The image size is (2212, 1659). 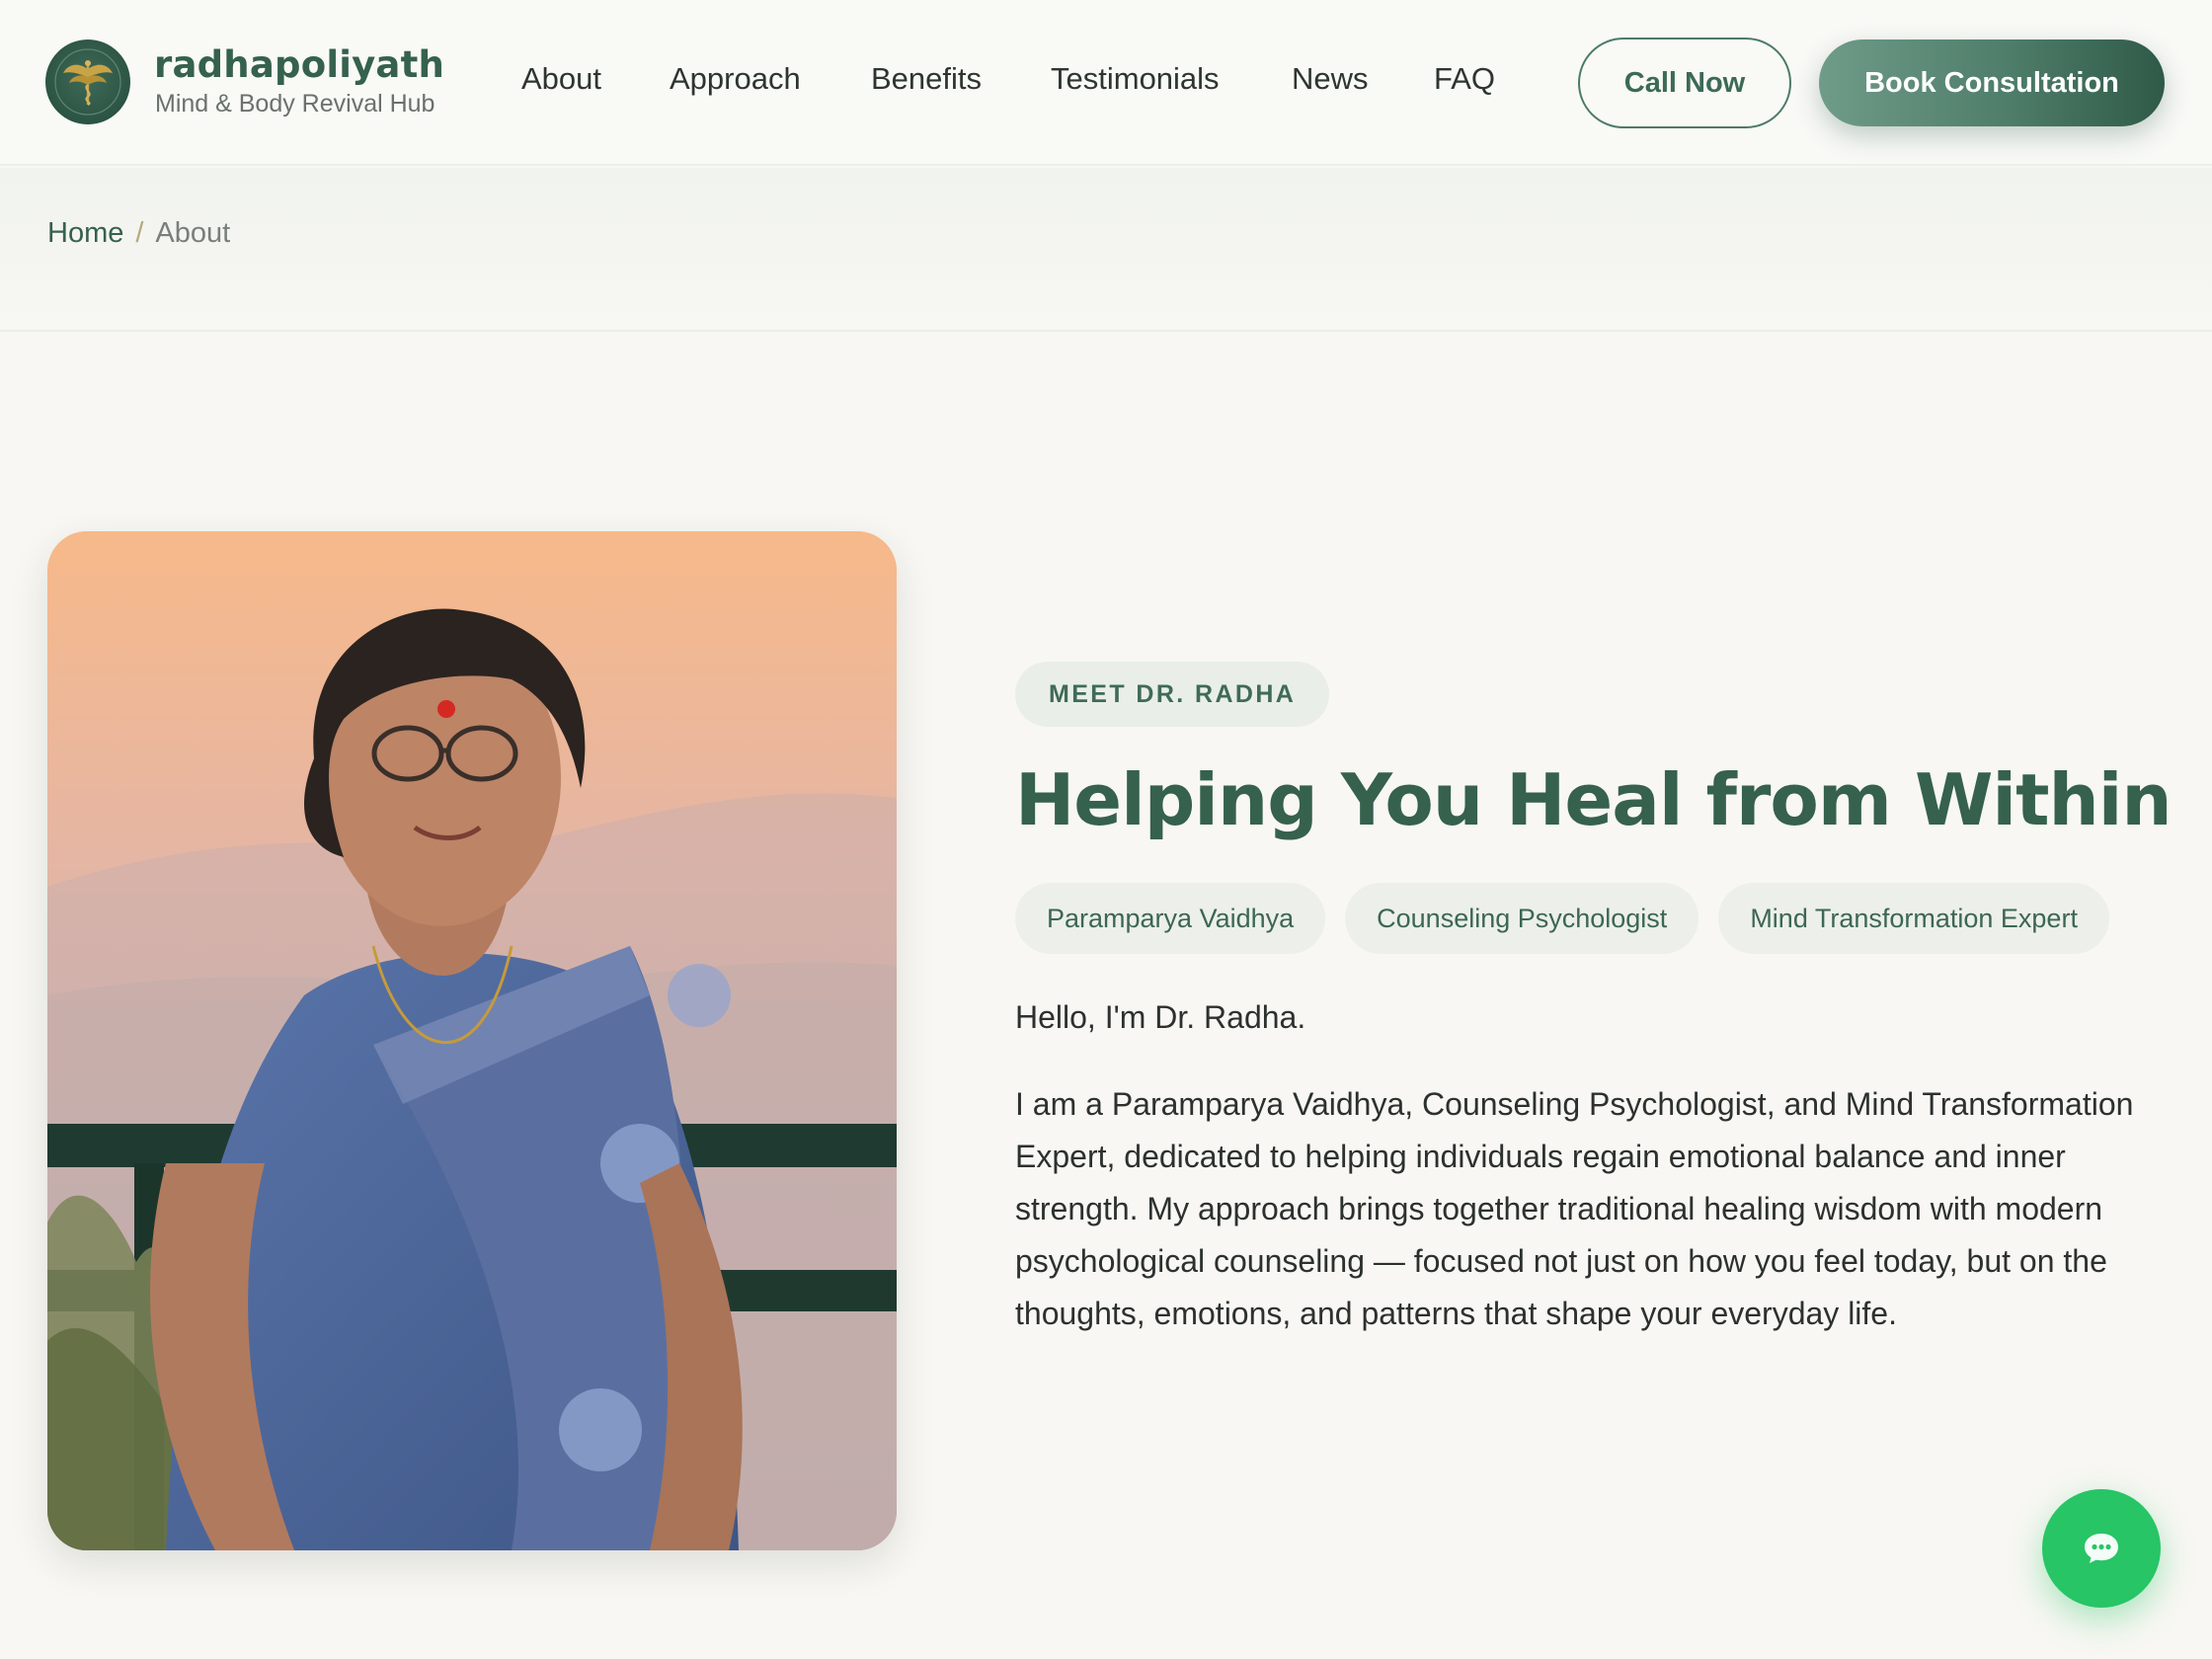 What do you see at coordinates (1992, 83) in the screenshot?
I see `book-consultation-button: Book Consultation` at bounding box center [1992, 83].